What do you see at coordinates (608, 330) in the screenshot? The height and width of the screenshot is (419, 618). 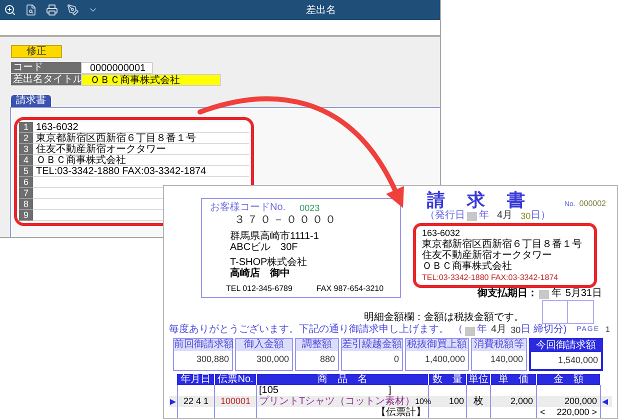 I see `page-number: 1` at bounding box center [608, 330].